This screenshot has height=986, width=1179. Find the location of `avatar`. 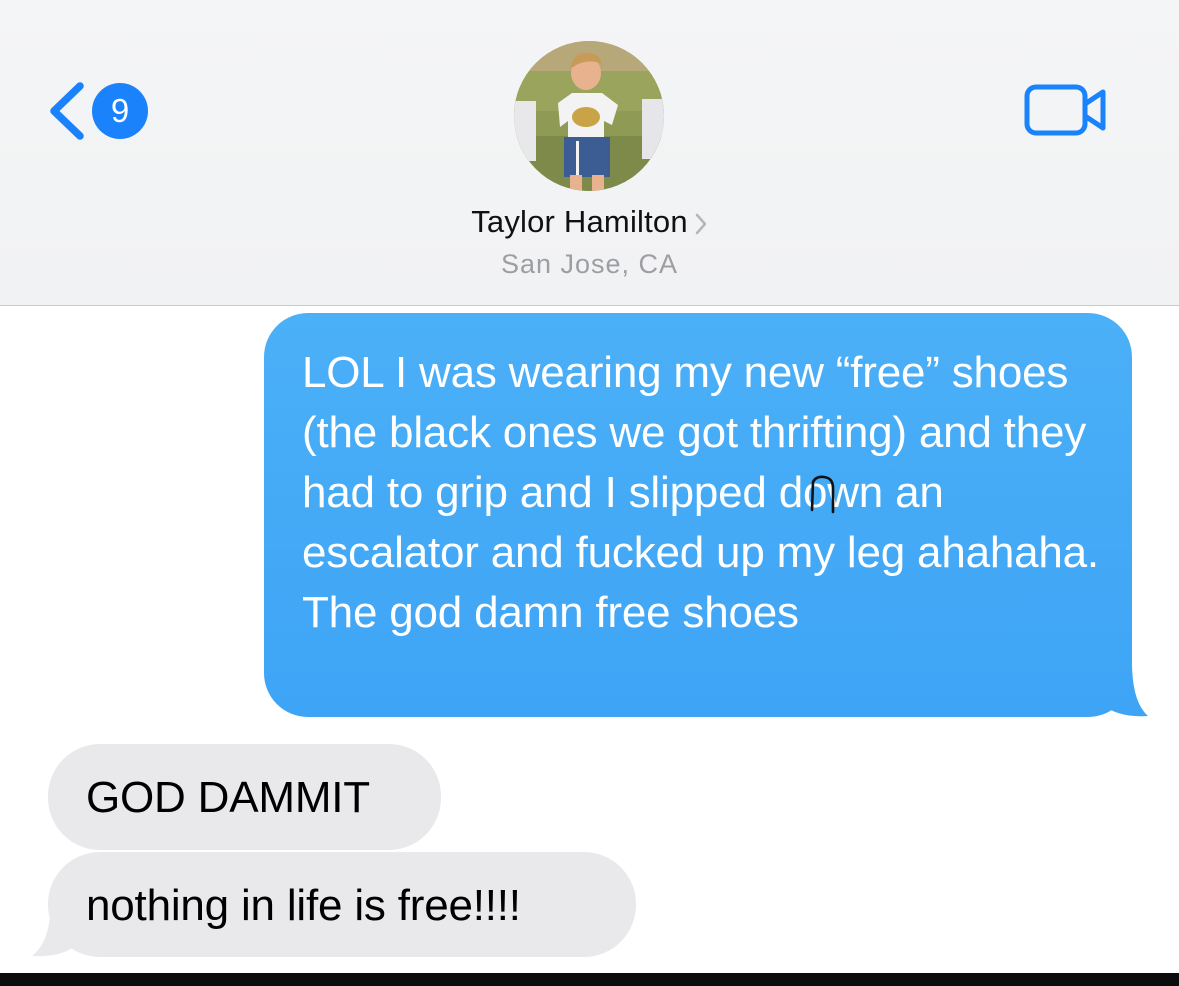

avatar is located at coordinates (589, 116).